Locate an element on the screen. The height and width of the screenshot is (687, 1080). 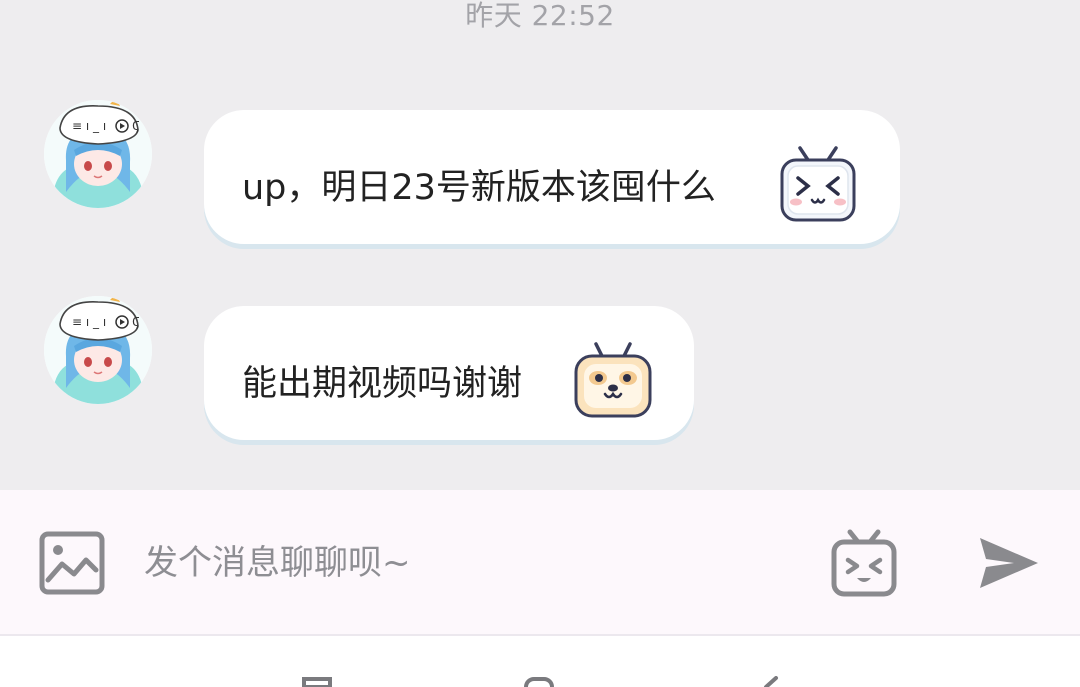
tv-dog-sticker is located at coordinates (613, 380).